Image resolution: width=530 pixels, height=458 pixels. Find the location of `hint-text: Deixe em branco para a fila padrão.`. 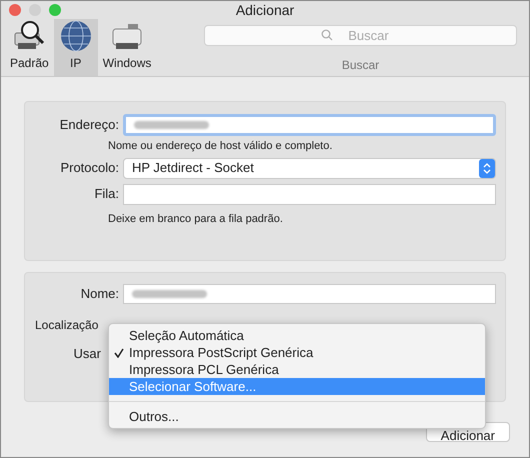

hint-text: Deixe em branco para a fila padrão. is located at coordinates (196, 219).